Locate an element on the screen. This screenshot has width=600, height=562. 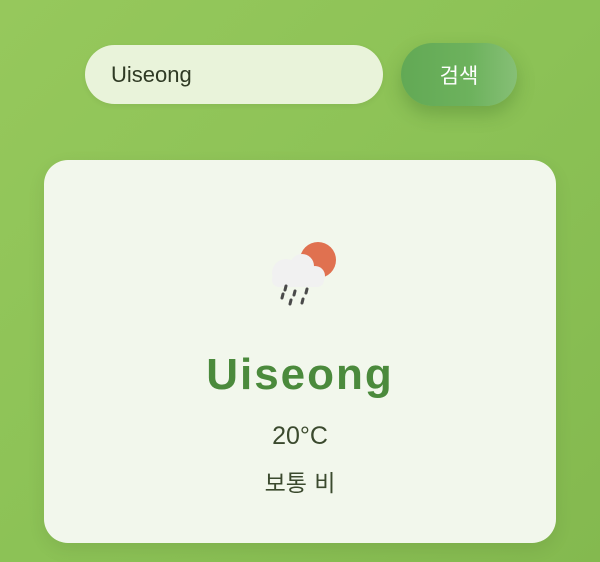
search-bar is located at coordinates (234, 74).